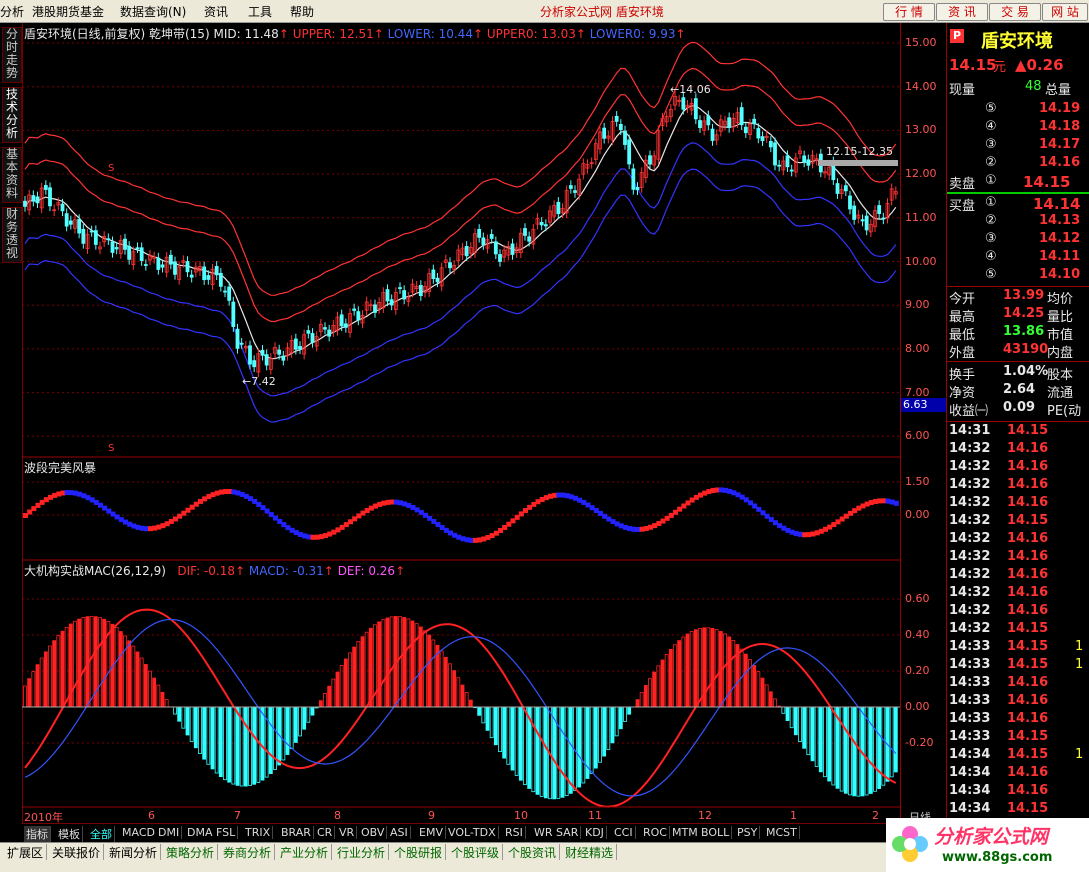 Image resolution: width=1089 pixels, height=872 pixels. Describe the element at coordinates (1018, 204) in the screenshot. I see `buy-order-row: 买盘 ① 14.14` at that location.